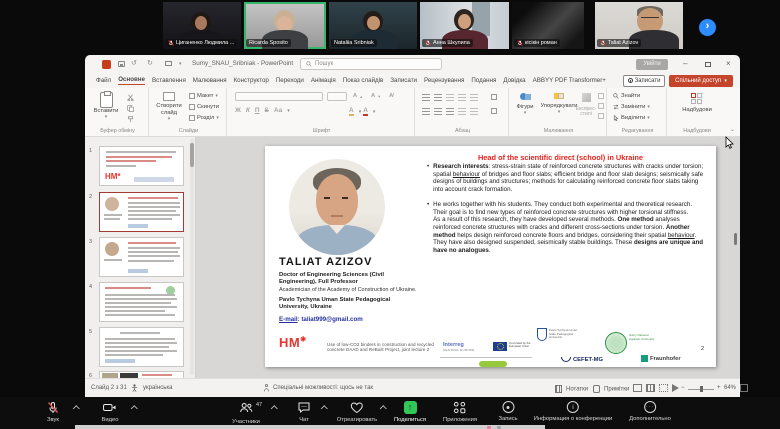 This screenshot has height=429, width=780. I want to click on collapse-ribbon-icon: ⌄, so click(732, 129).